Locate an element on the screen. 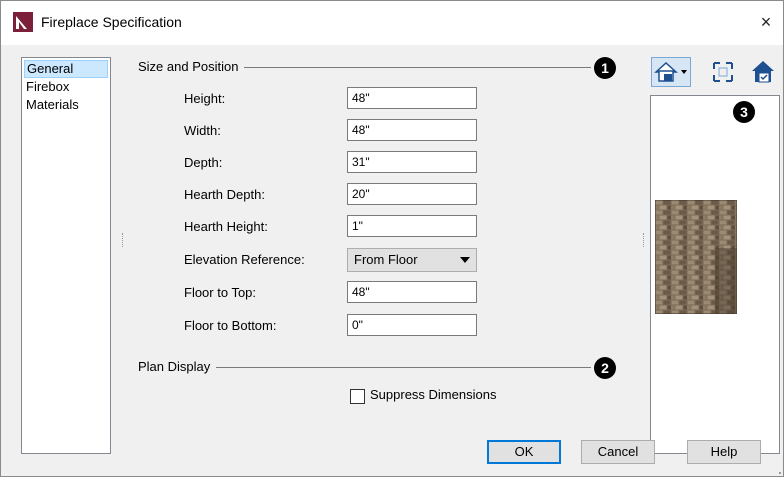  close-button: × is located at coordinates (766, 22).